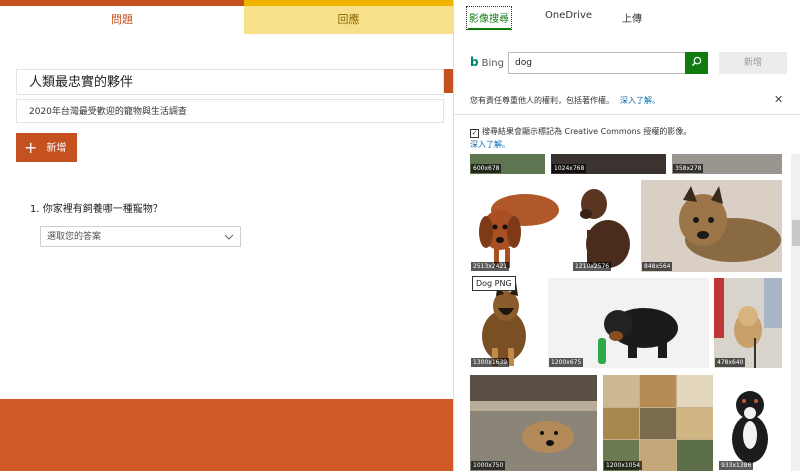  Describe the element at coordinates (587, 131) in the screenshot. I see `cc-notice-text: 搜尋結果會顯示標記為 Creative Commons 授權的影像。` at that location.